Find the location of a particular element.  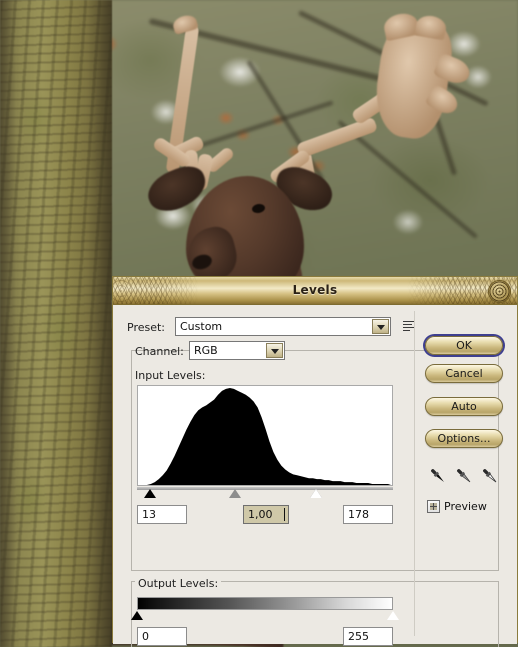

preset-select: Custom is located at coordinates (283, 326).